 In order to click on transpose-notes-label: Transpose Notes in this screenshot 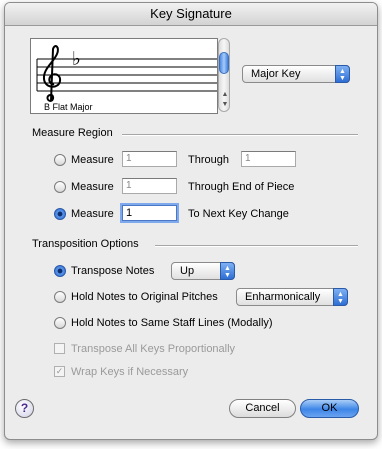, I will do `click(113, 271)`.